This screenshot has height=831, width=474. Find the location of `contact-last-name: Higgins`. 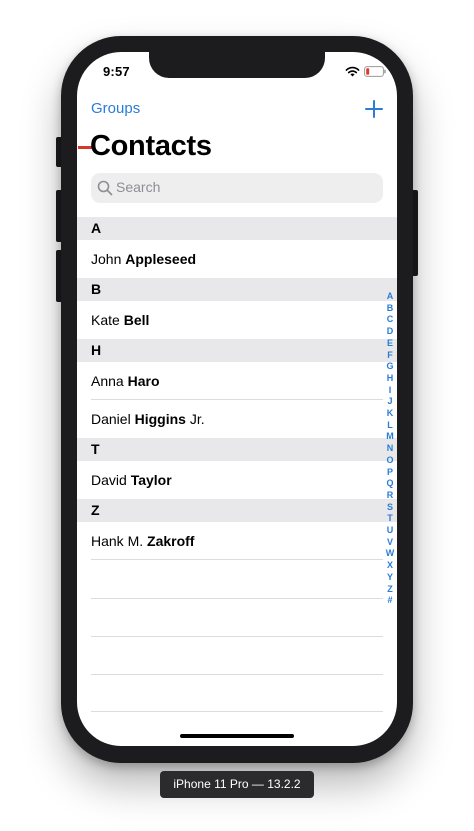

contact-last-name: Higgins is located at coordinates (160, 419).